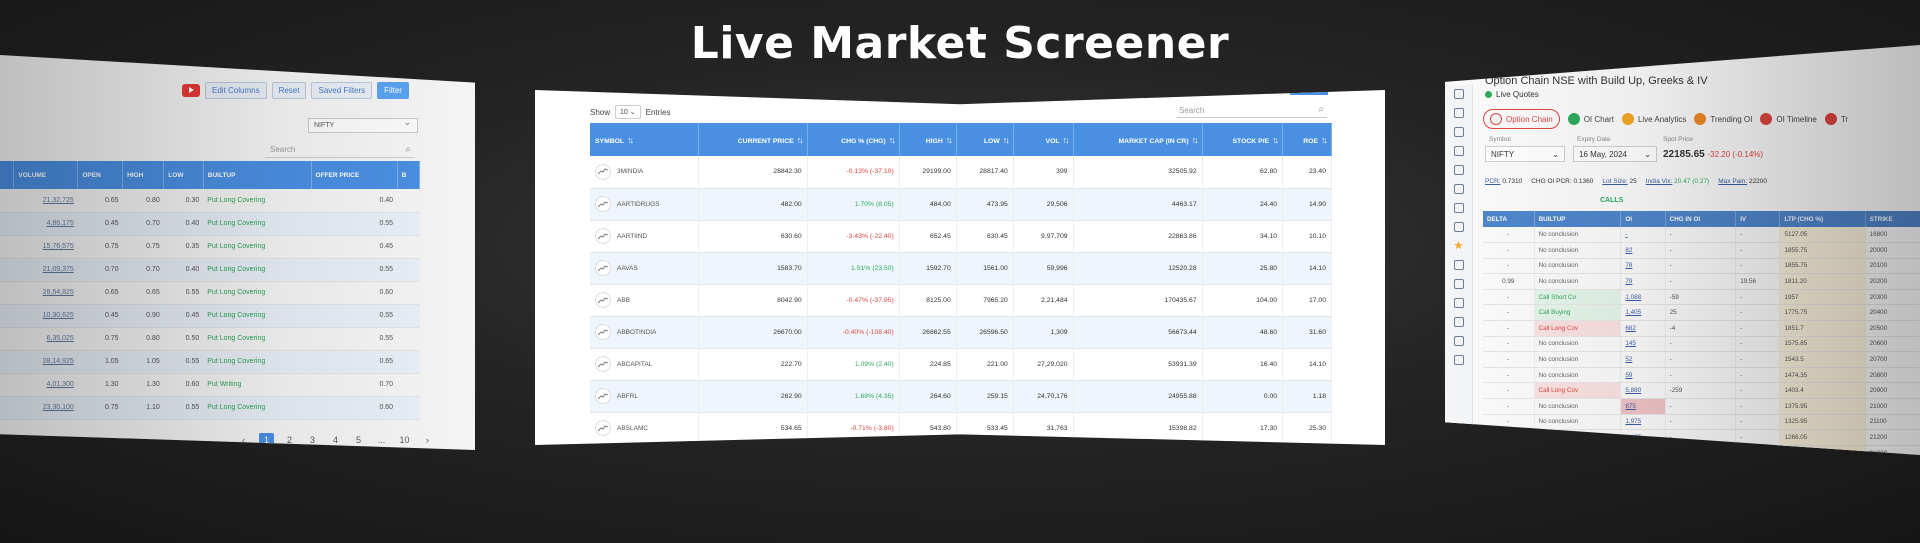  I want to click on center-search-input: Search ⌕, so click(1252, 110).